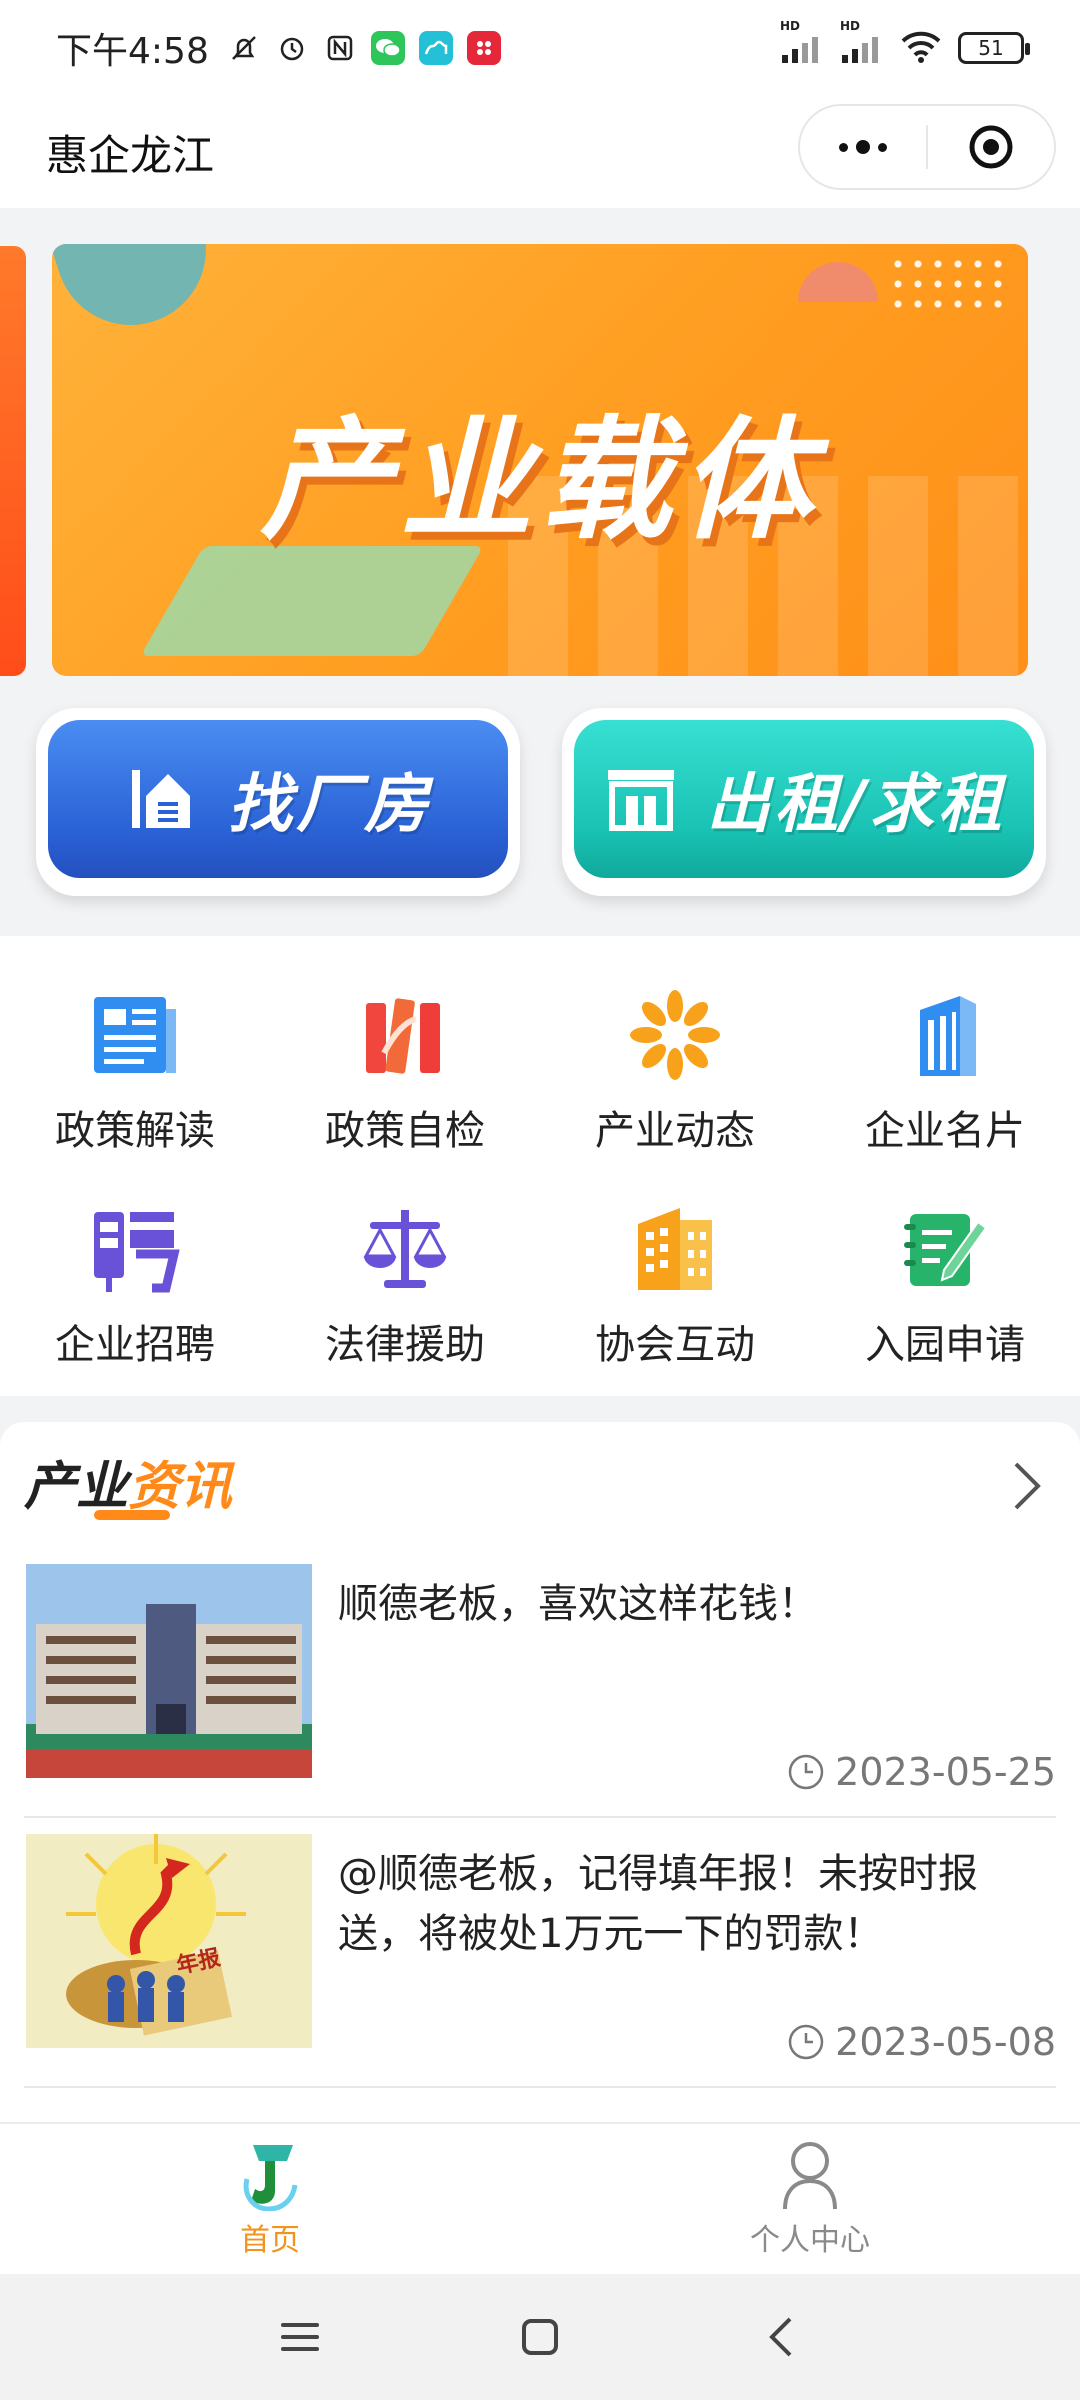 The width and height of the screenshot is (1080, 2400). Describe the element at coordinates (658, 1904) in the screenshot. I see `news-headline: @顺德老板，记得填年报！未按时报送，将被处1万元一下的罚款！` at that location.